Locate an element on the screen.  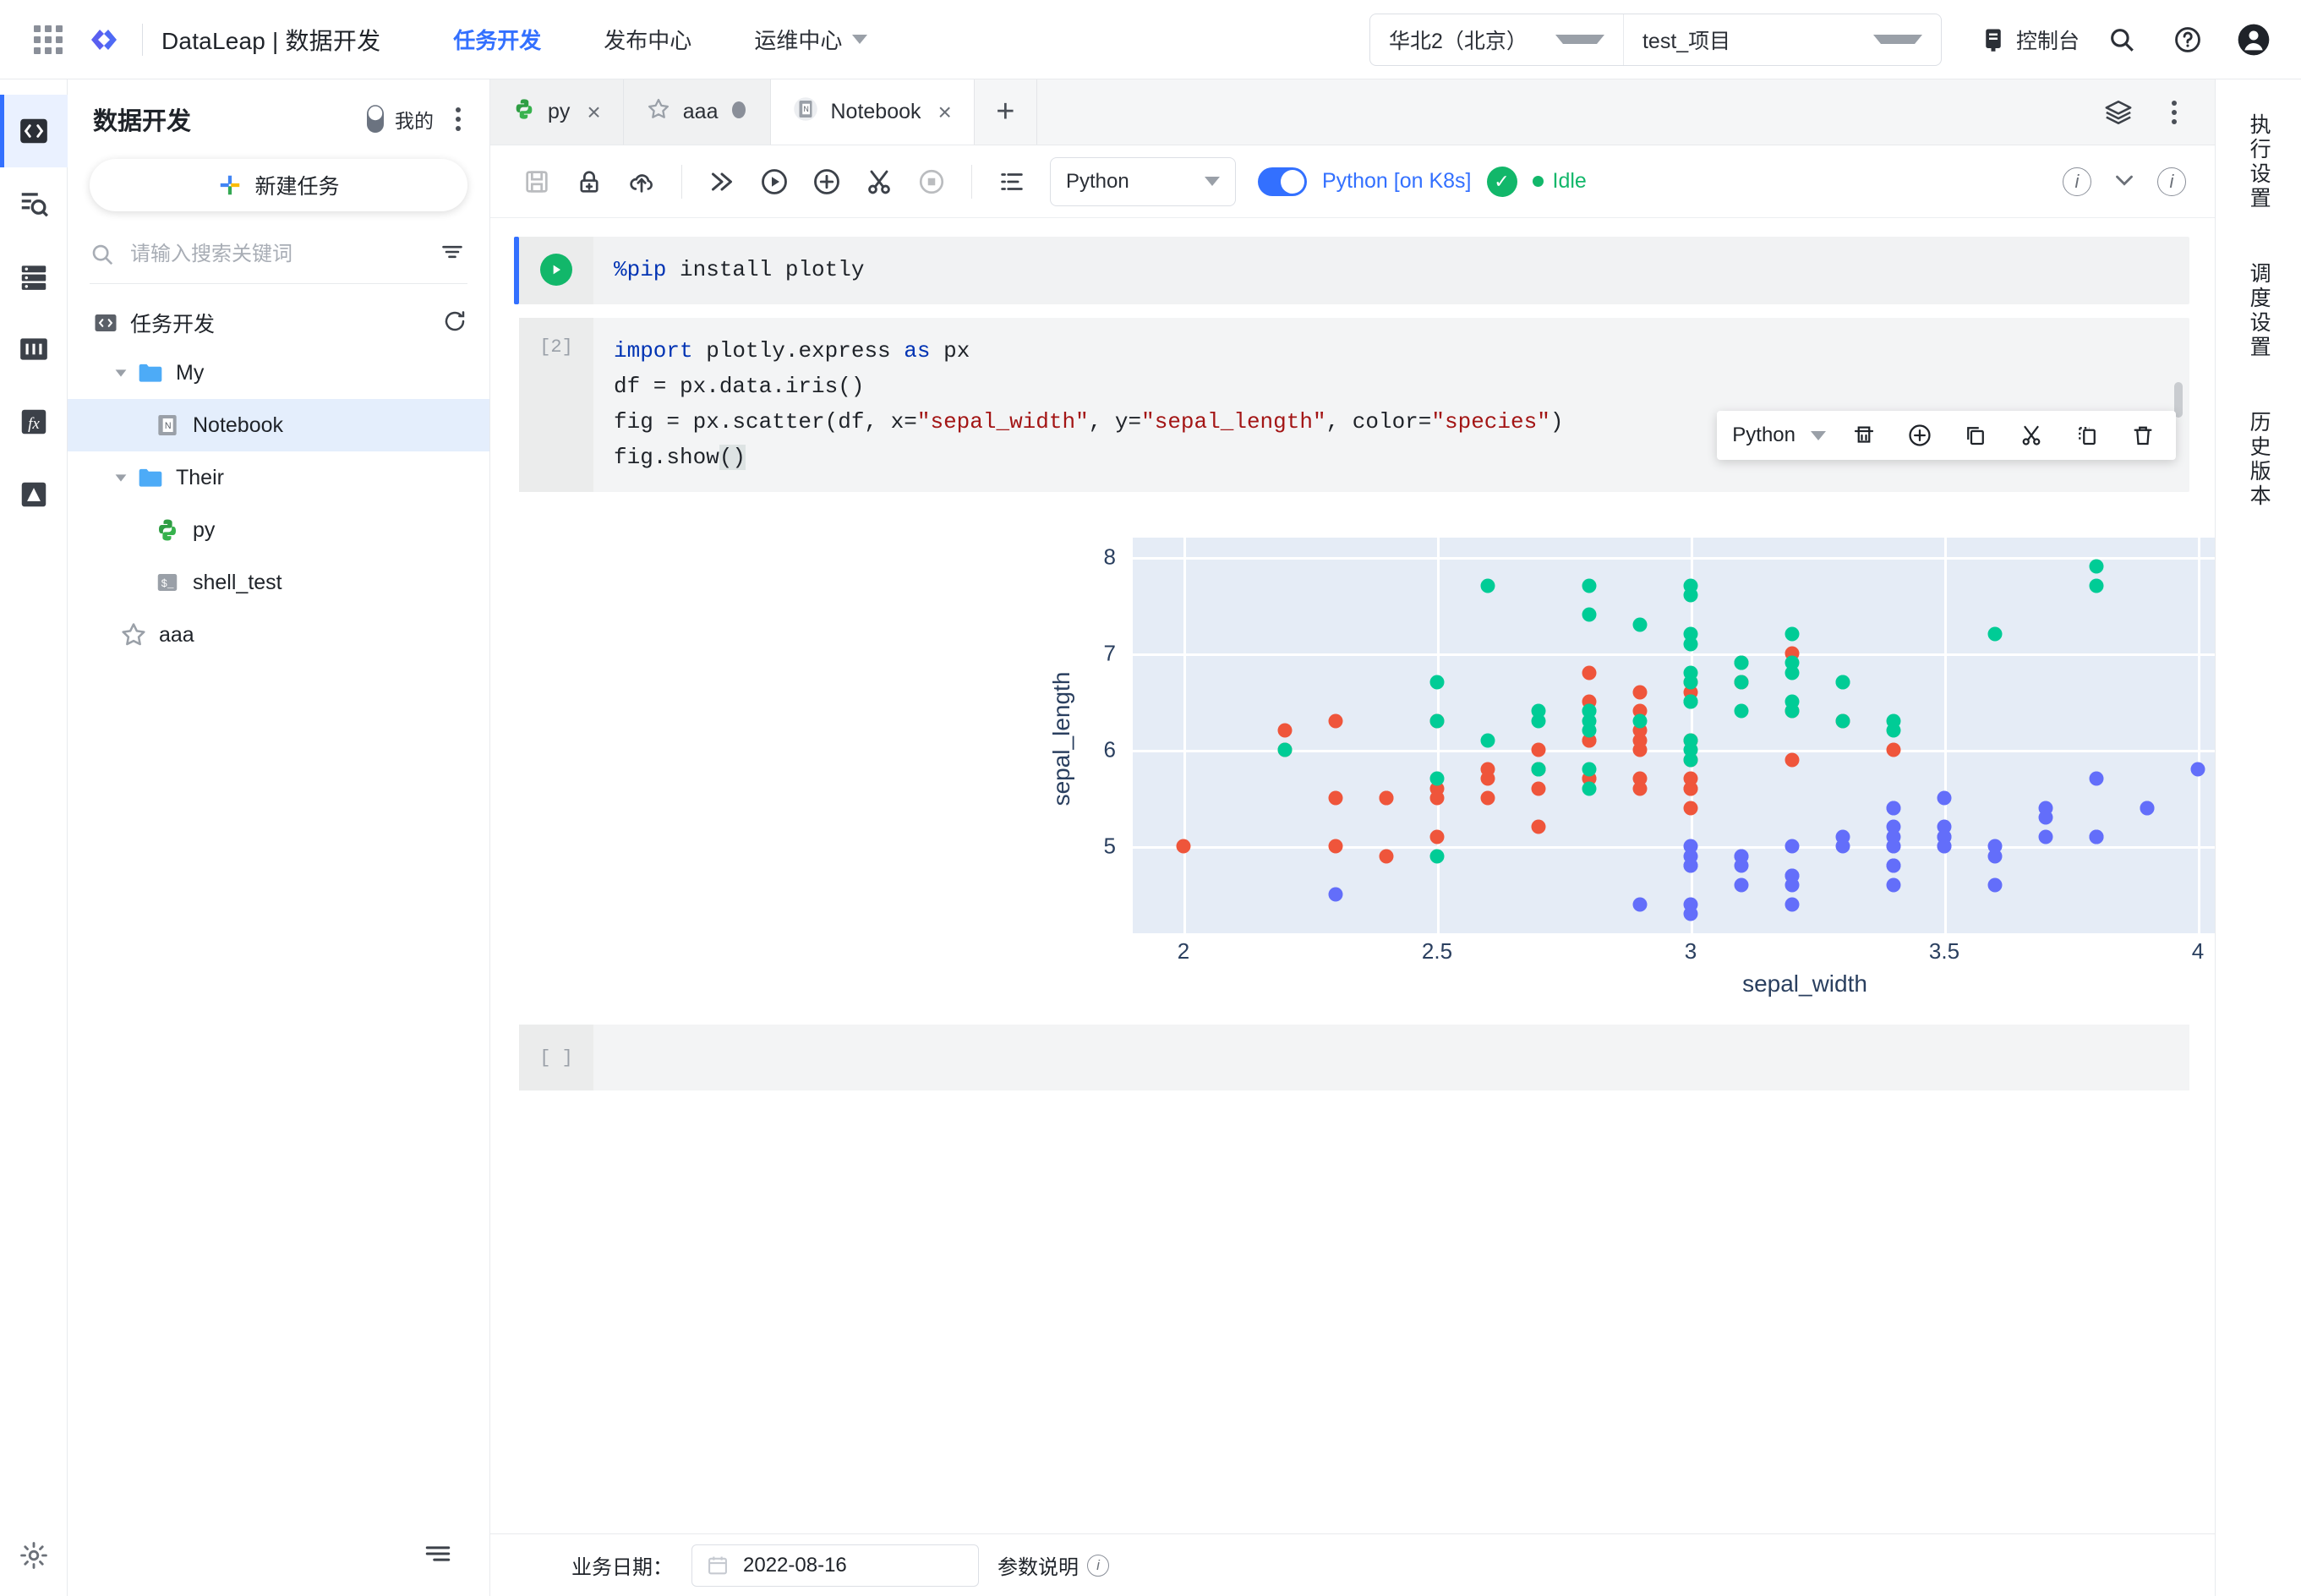
collapse-panel-icon is located at coordinates (438, 1555).